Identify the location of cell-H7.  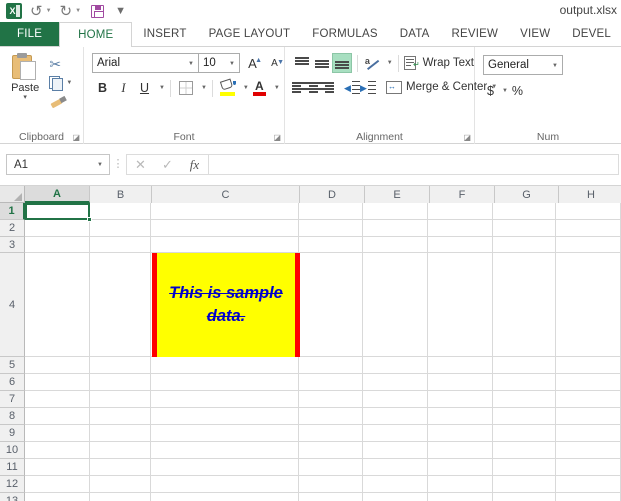
(588, 399).